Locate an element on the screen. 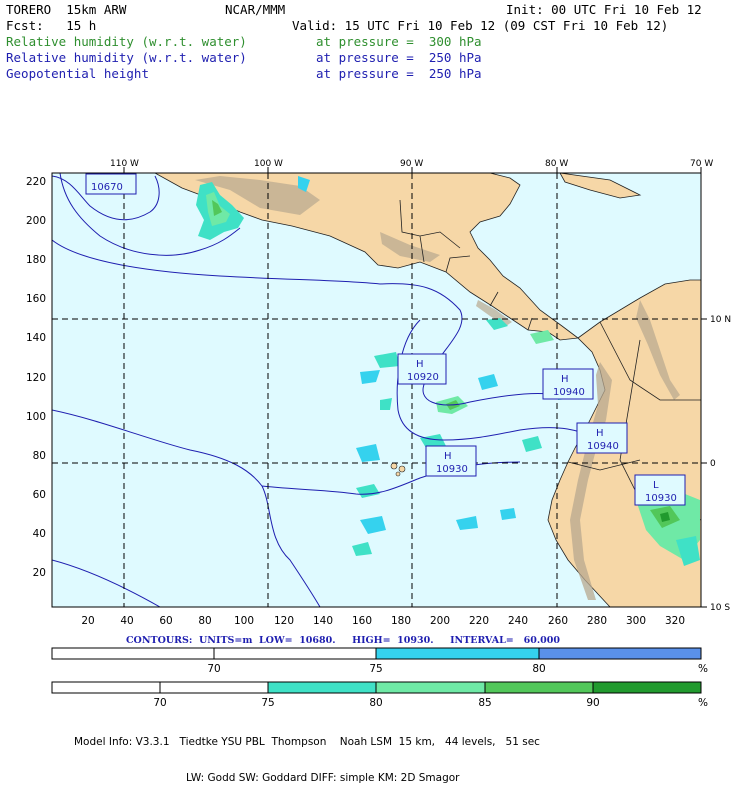  colorbar-250hpa is located at coordinates (376, 653).